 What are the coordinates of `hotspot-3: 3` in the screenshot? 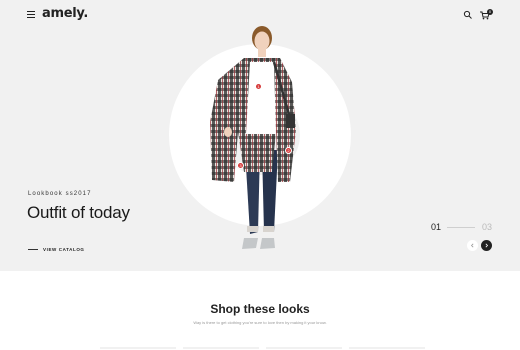 It's located at (240, 165).